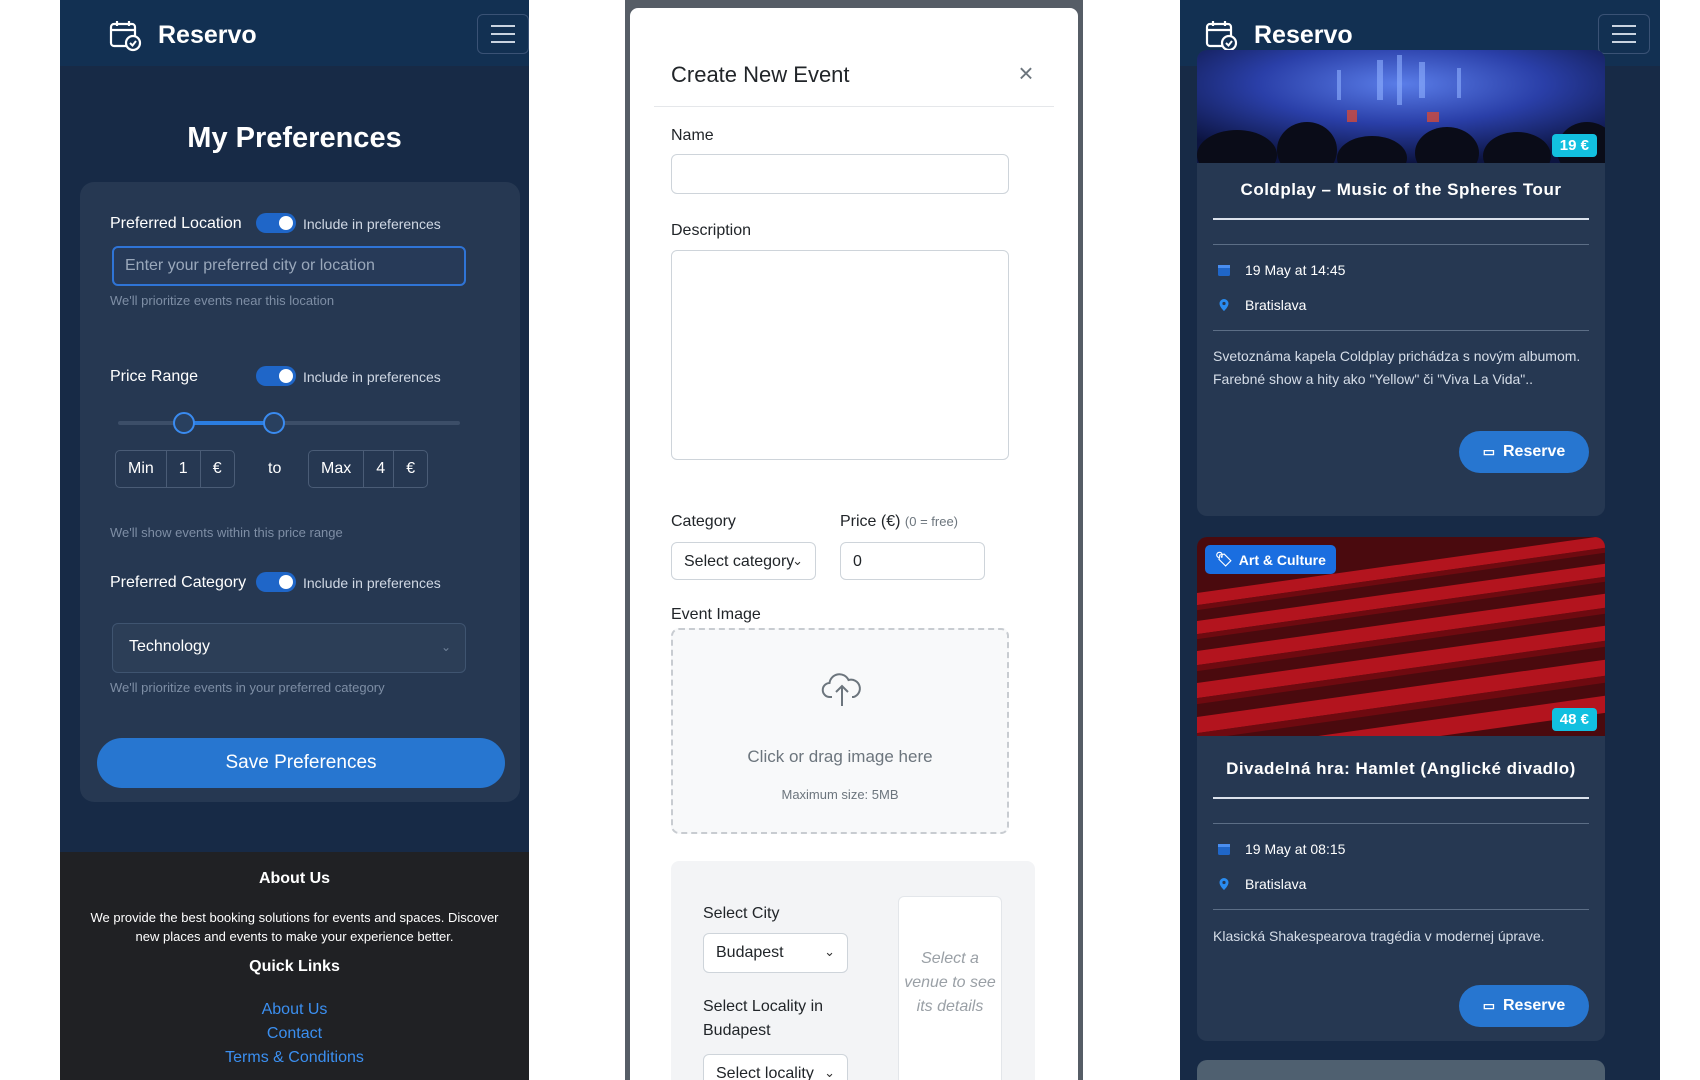  I want to click on footer-link-terms: Terms & Conditions, so click(294, 1058).